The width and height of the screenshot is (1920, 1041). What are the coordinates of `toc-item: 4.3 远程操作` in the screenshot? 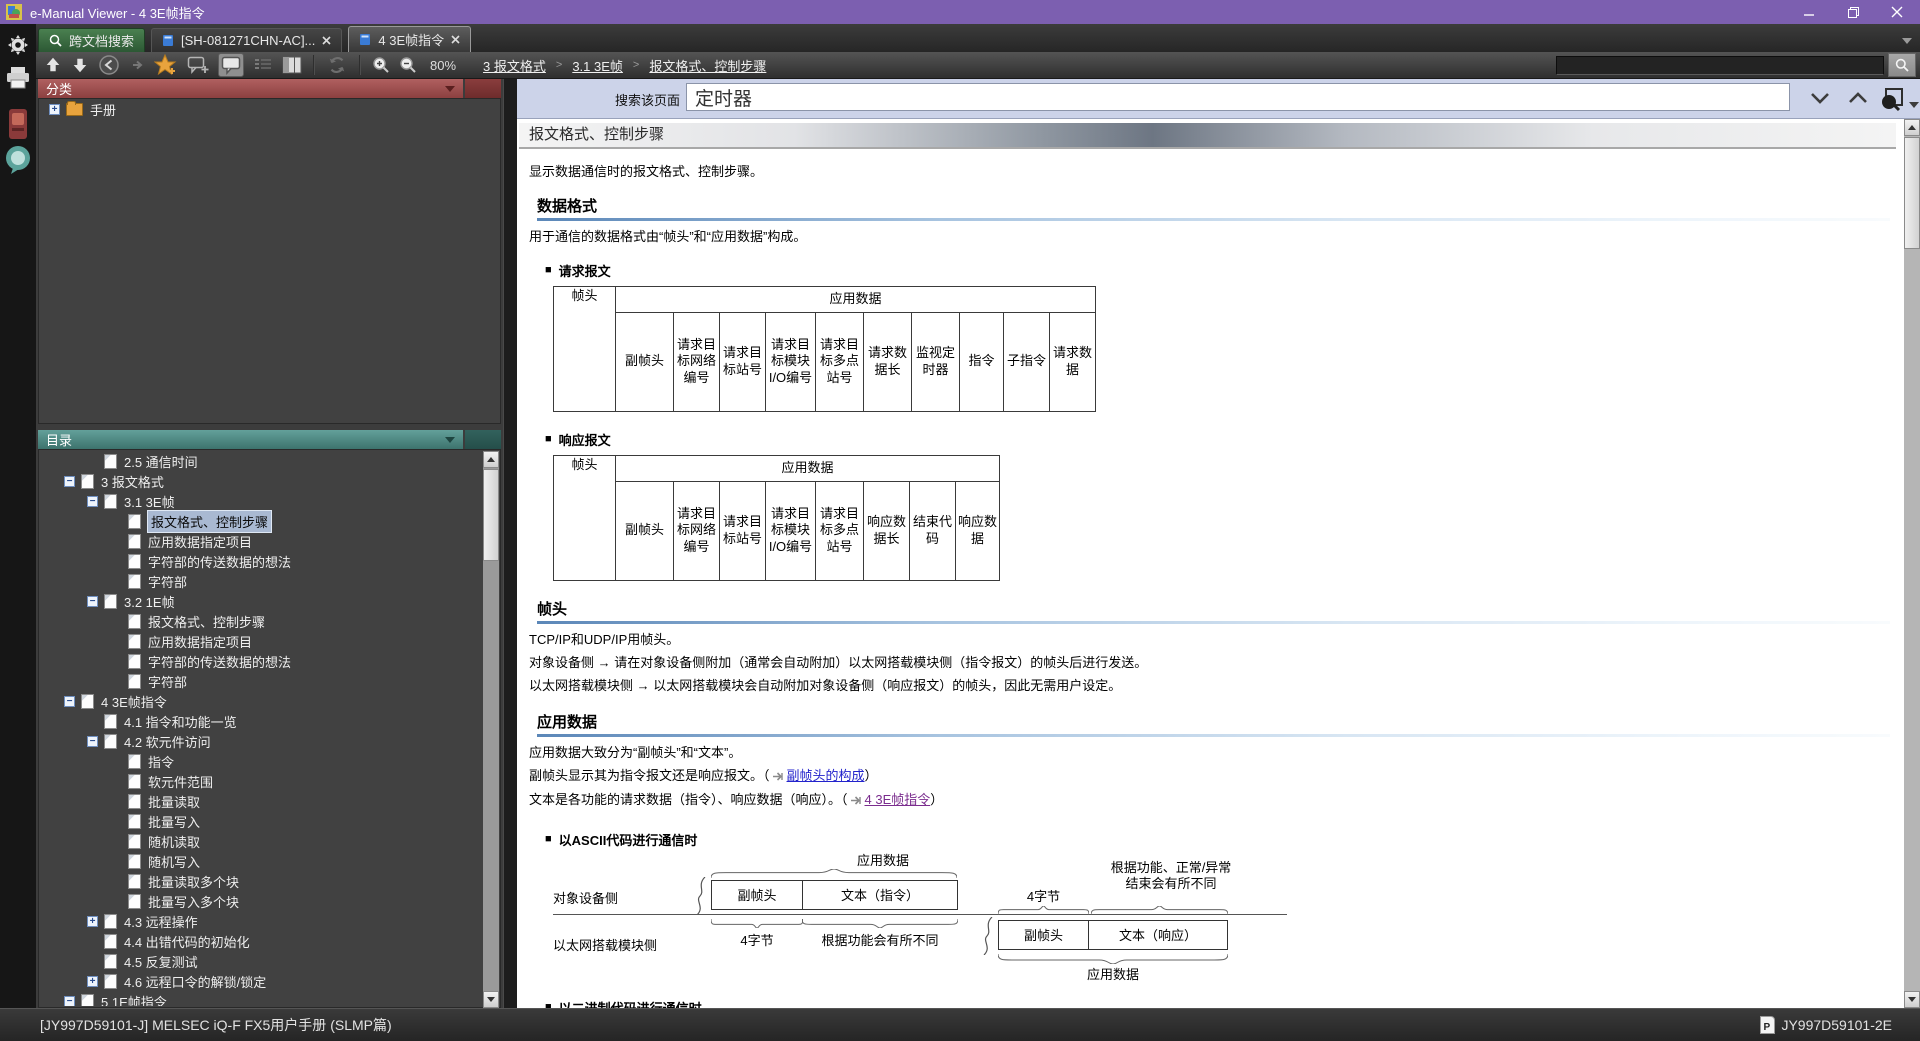 It's located at (261, 921).